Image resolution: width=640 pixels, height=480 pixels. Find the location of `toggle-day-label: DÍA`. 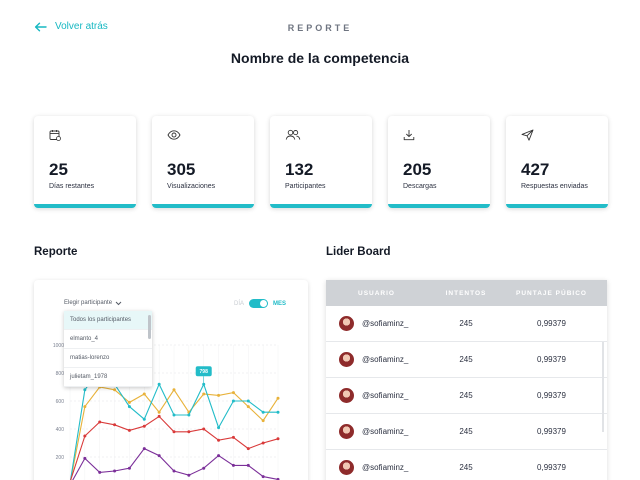

toggle-day-label: DÍA is located at coordinates (239, 304).